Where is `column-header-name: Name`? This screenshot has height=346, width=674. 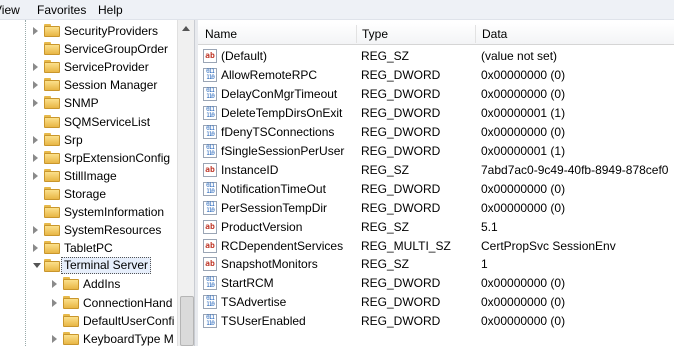 column-header-name: Name is located at coordinates (221, 34).